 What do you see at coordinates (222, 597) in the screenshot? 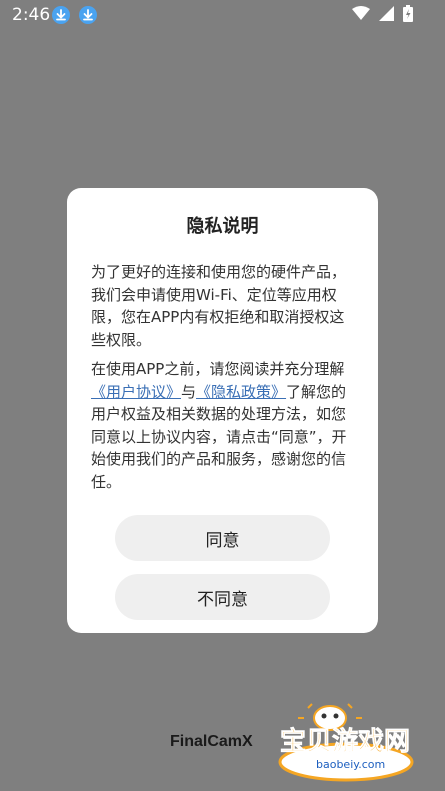
I see `disagree-button: 不同意` at bounding box center [222, 597].